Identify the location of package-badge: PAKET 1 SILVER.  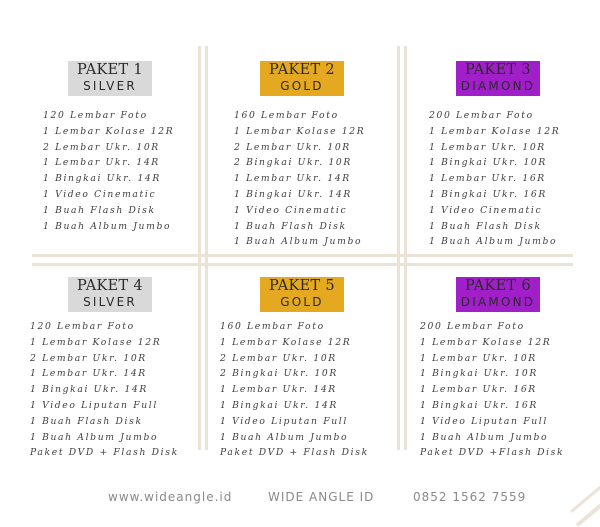
(110, 78).